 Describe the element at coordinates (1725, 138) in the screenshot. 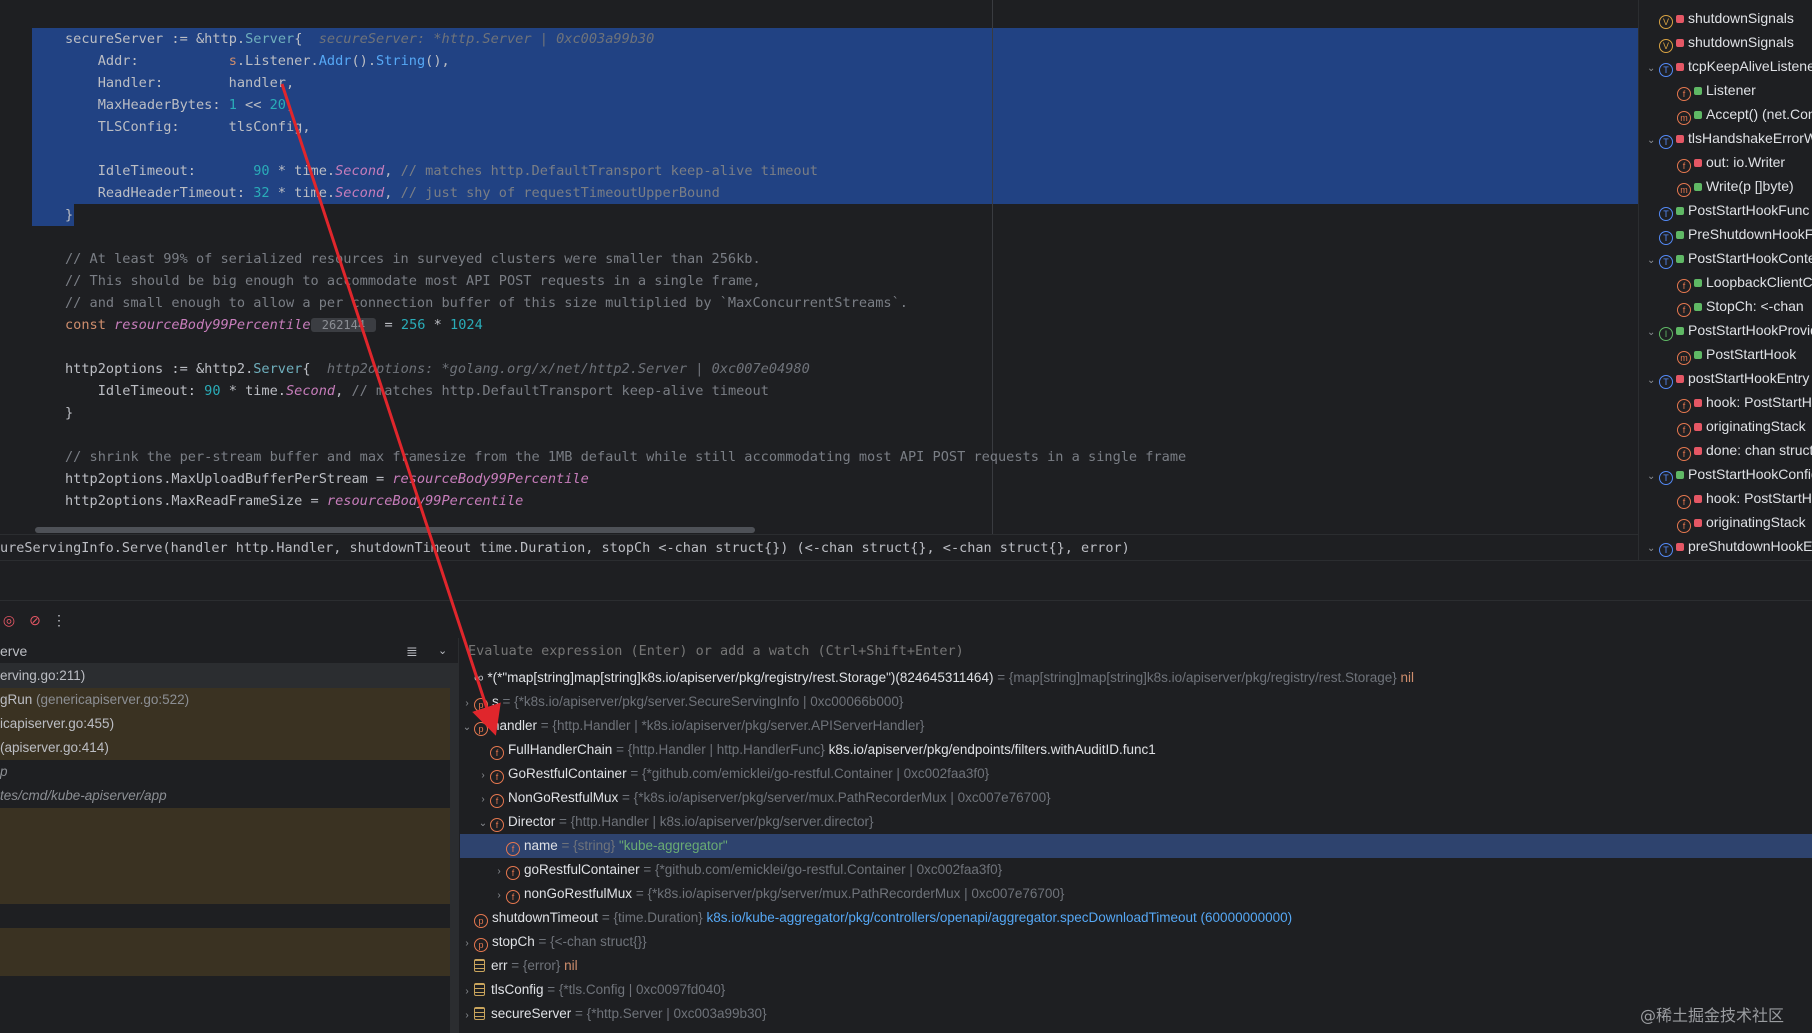

I see `structure-item: ⌄TtlsHandshakeErrorWriter` at that location.